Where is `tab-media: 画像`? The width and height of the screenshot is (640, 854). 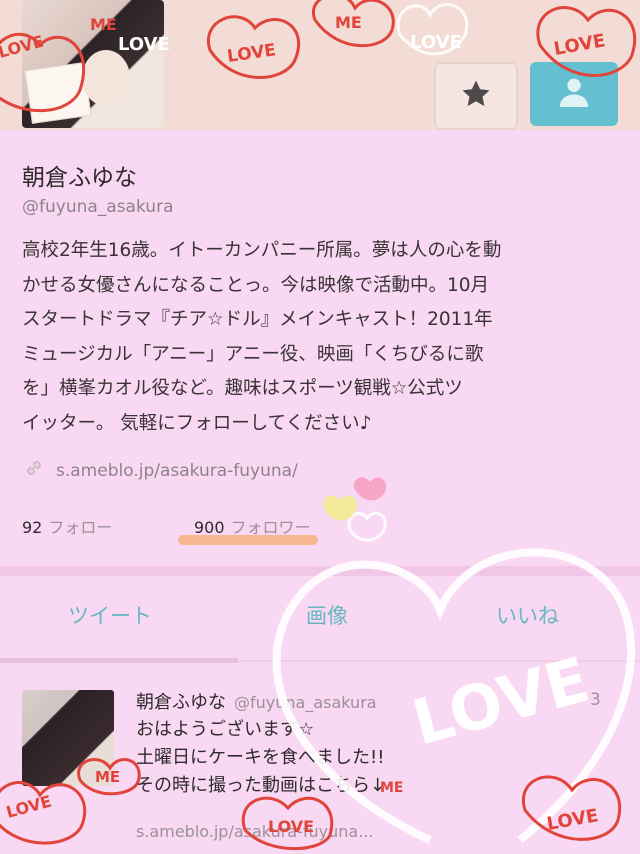 tab-media: 画像 is located at coordinates (327, 615).